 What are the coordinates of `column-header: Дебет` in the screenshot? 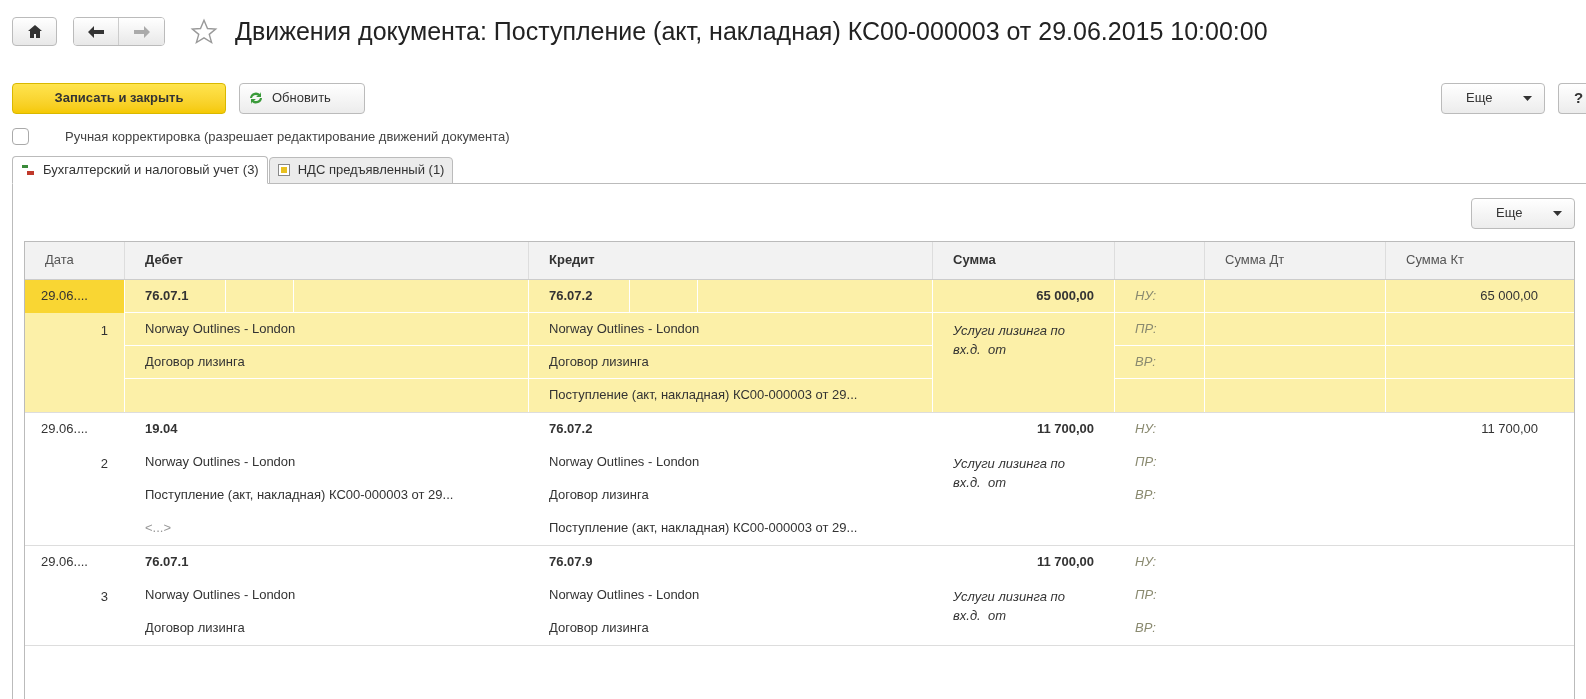 It's located at (164, 260).